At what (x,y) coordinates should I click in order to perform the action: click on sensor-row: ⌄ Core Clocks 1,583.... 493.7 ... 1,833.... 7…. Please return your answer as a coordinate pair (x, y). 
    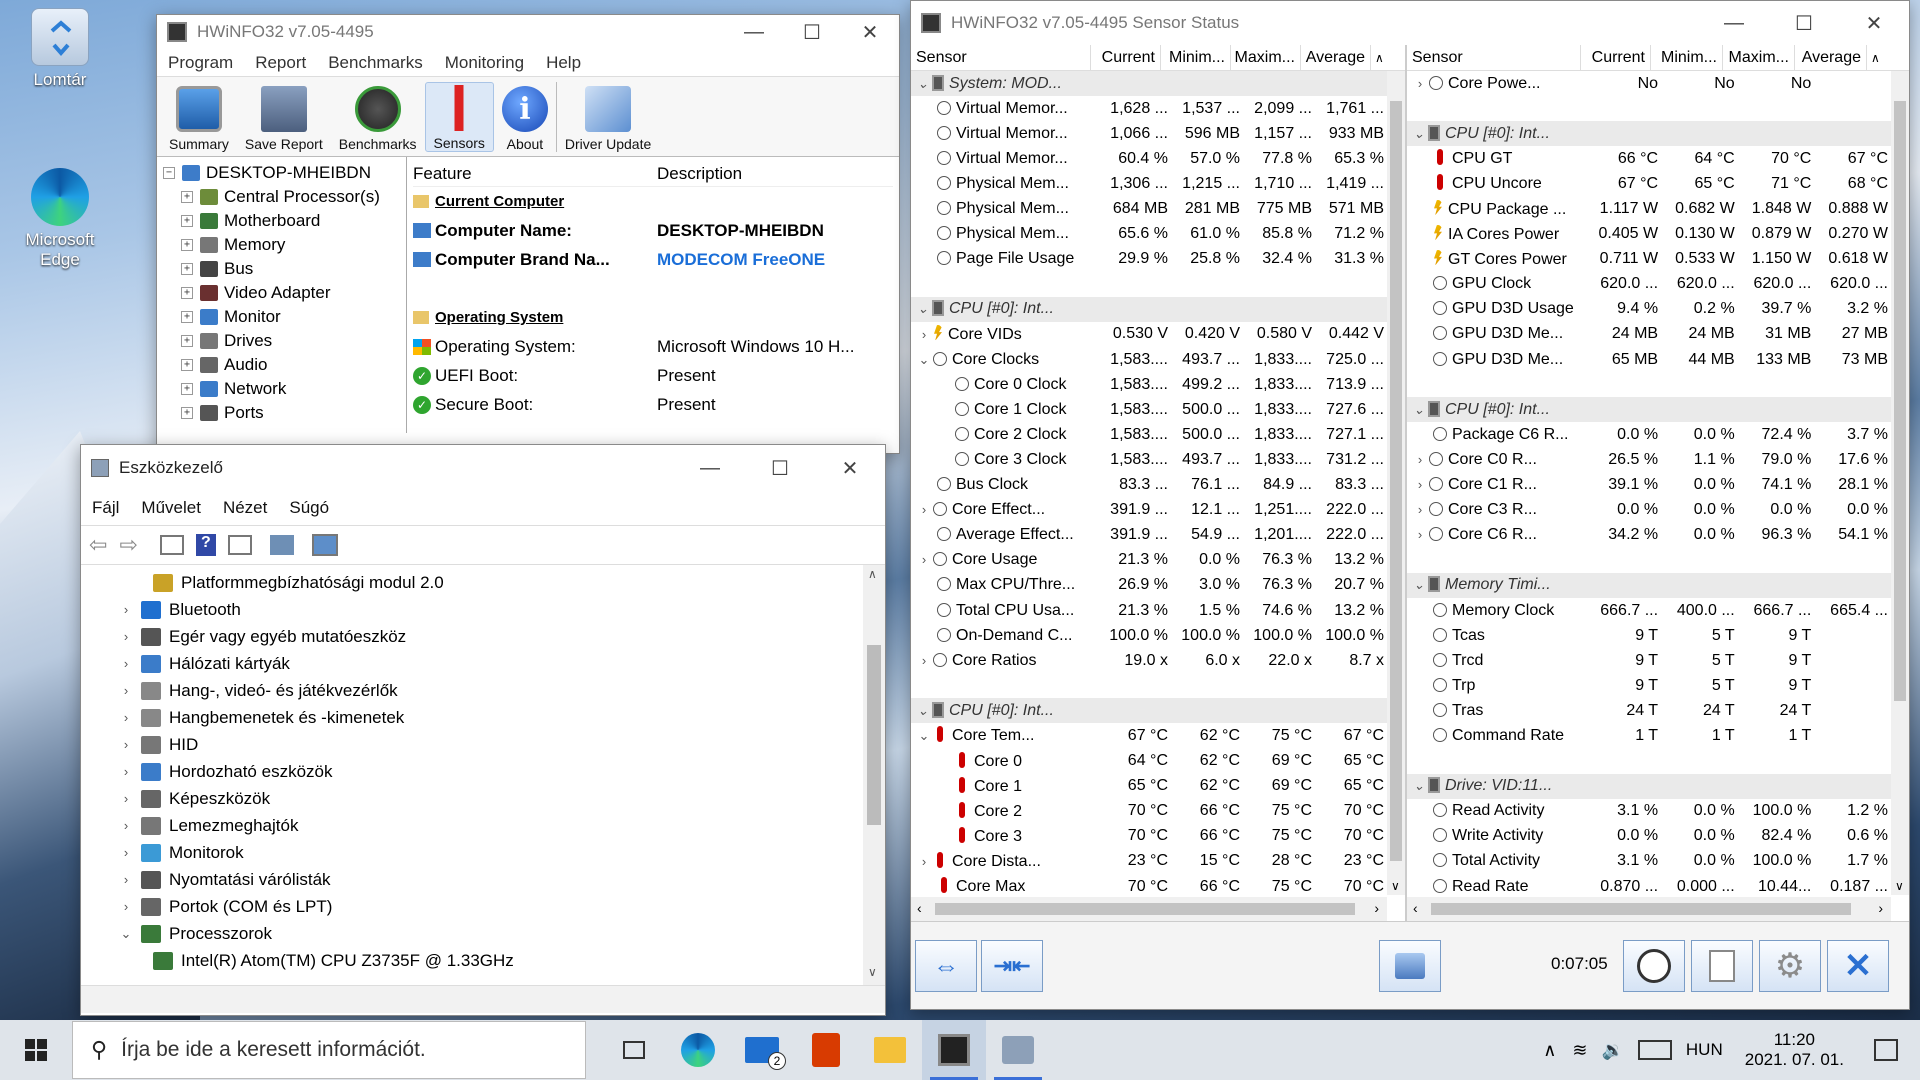
    Looking at the image, I should click on (1149, 359).